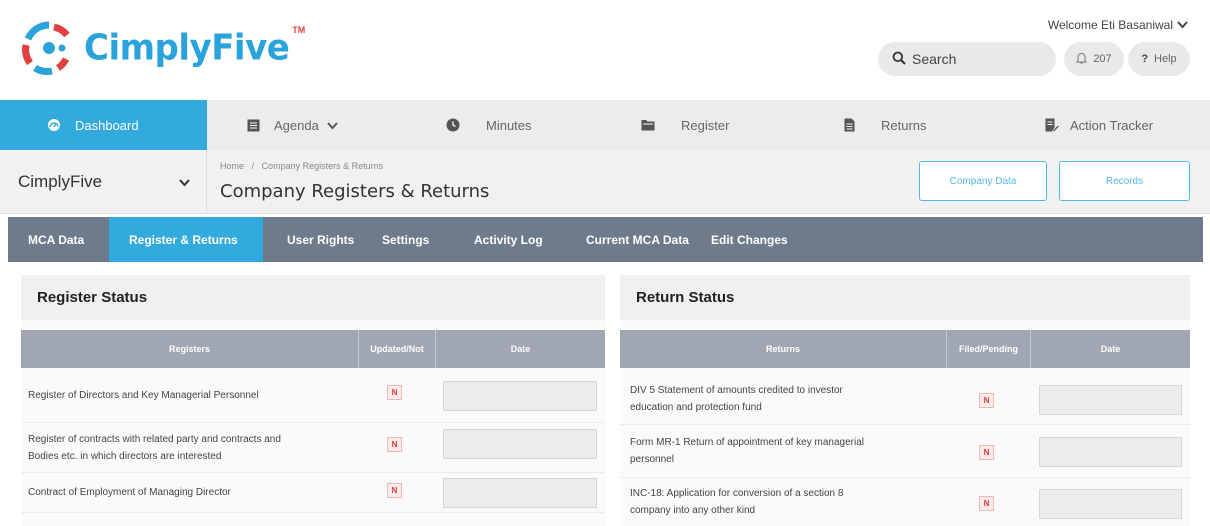  Describe the element at coordinates (103, 182) in the screenshot. I see `company-selector: CimplyFive` at that location.